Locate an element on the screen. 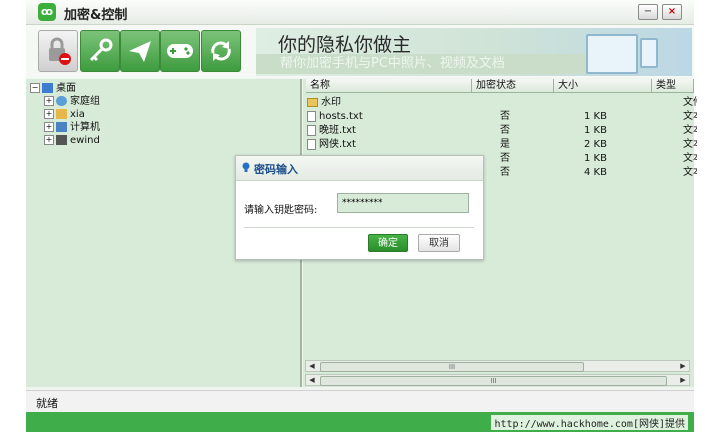 The image size is (720, 432). cancel-button: 取消 is located at coordinates (439, 243).